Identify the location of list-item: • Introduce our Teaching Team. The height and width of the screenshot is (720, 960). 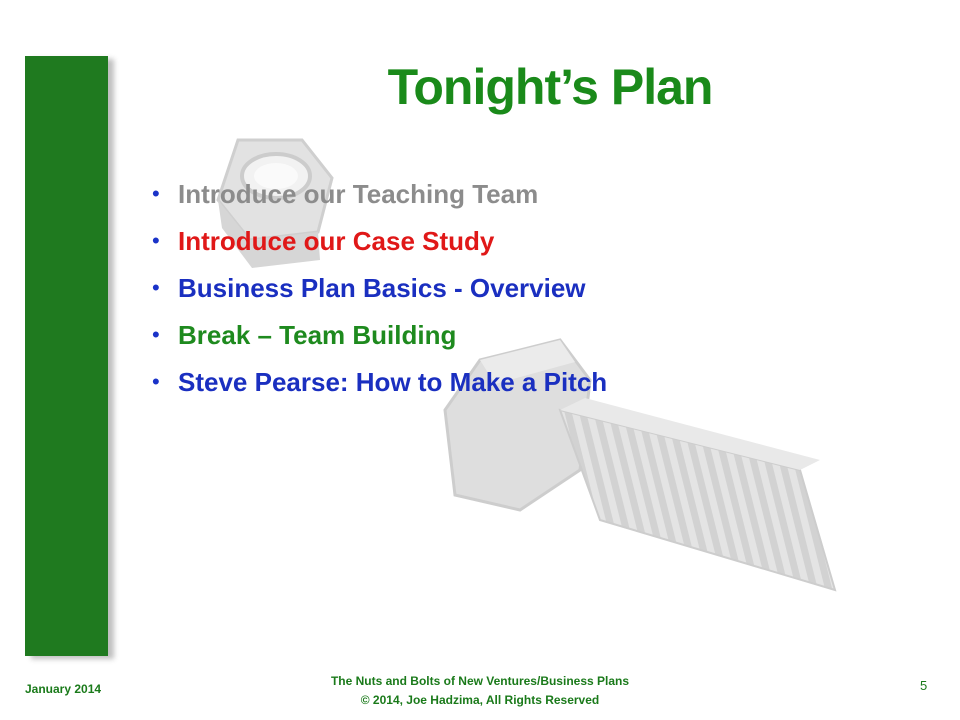
(379, 199).